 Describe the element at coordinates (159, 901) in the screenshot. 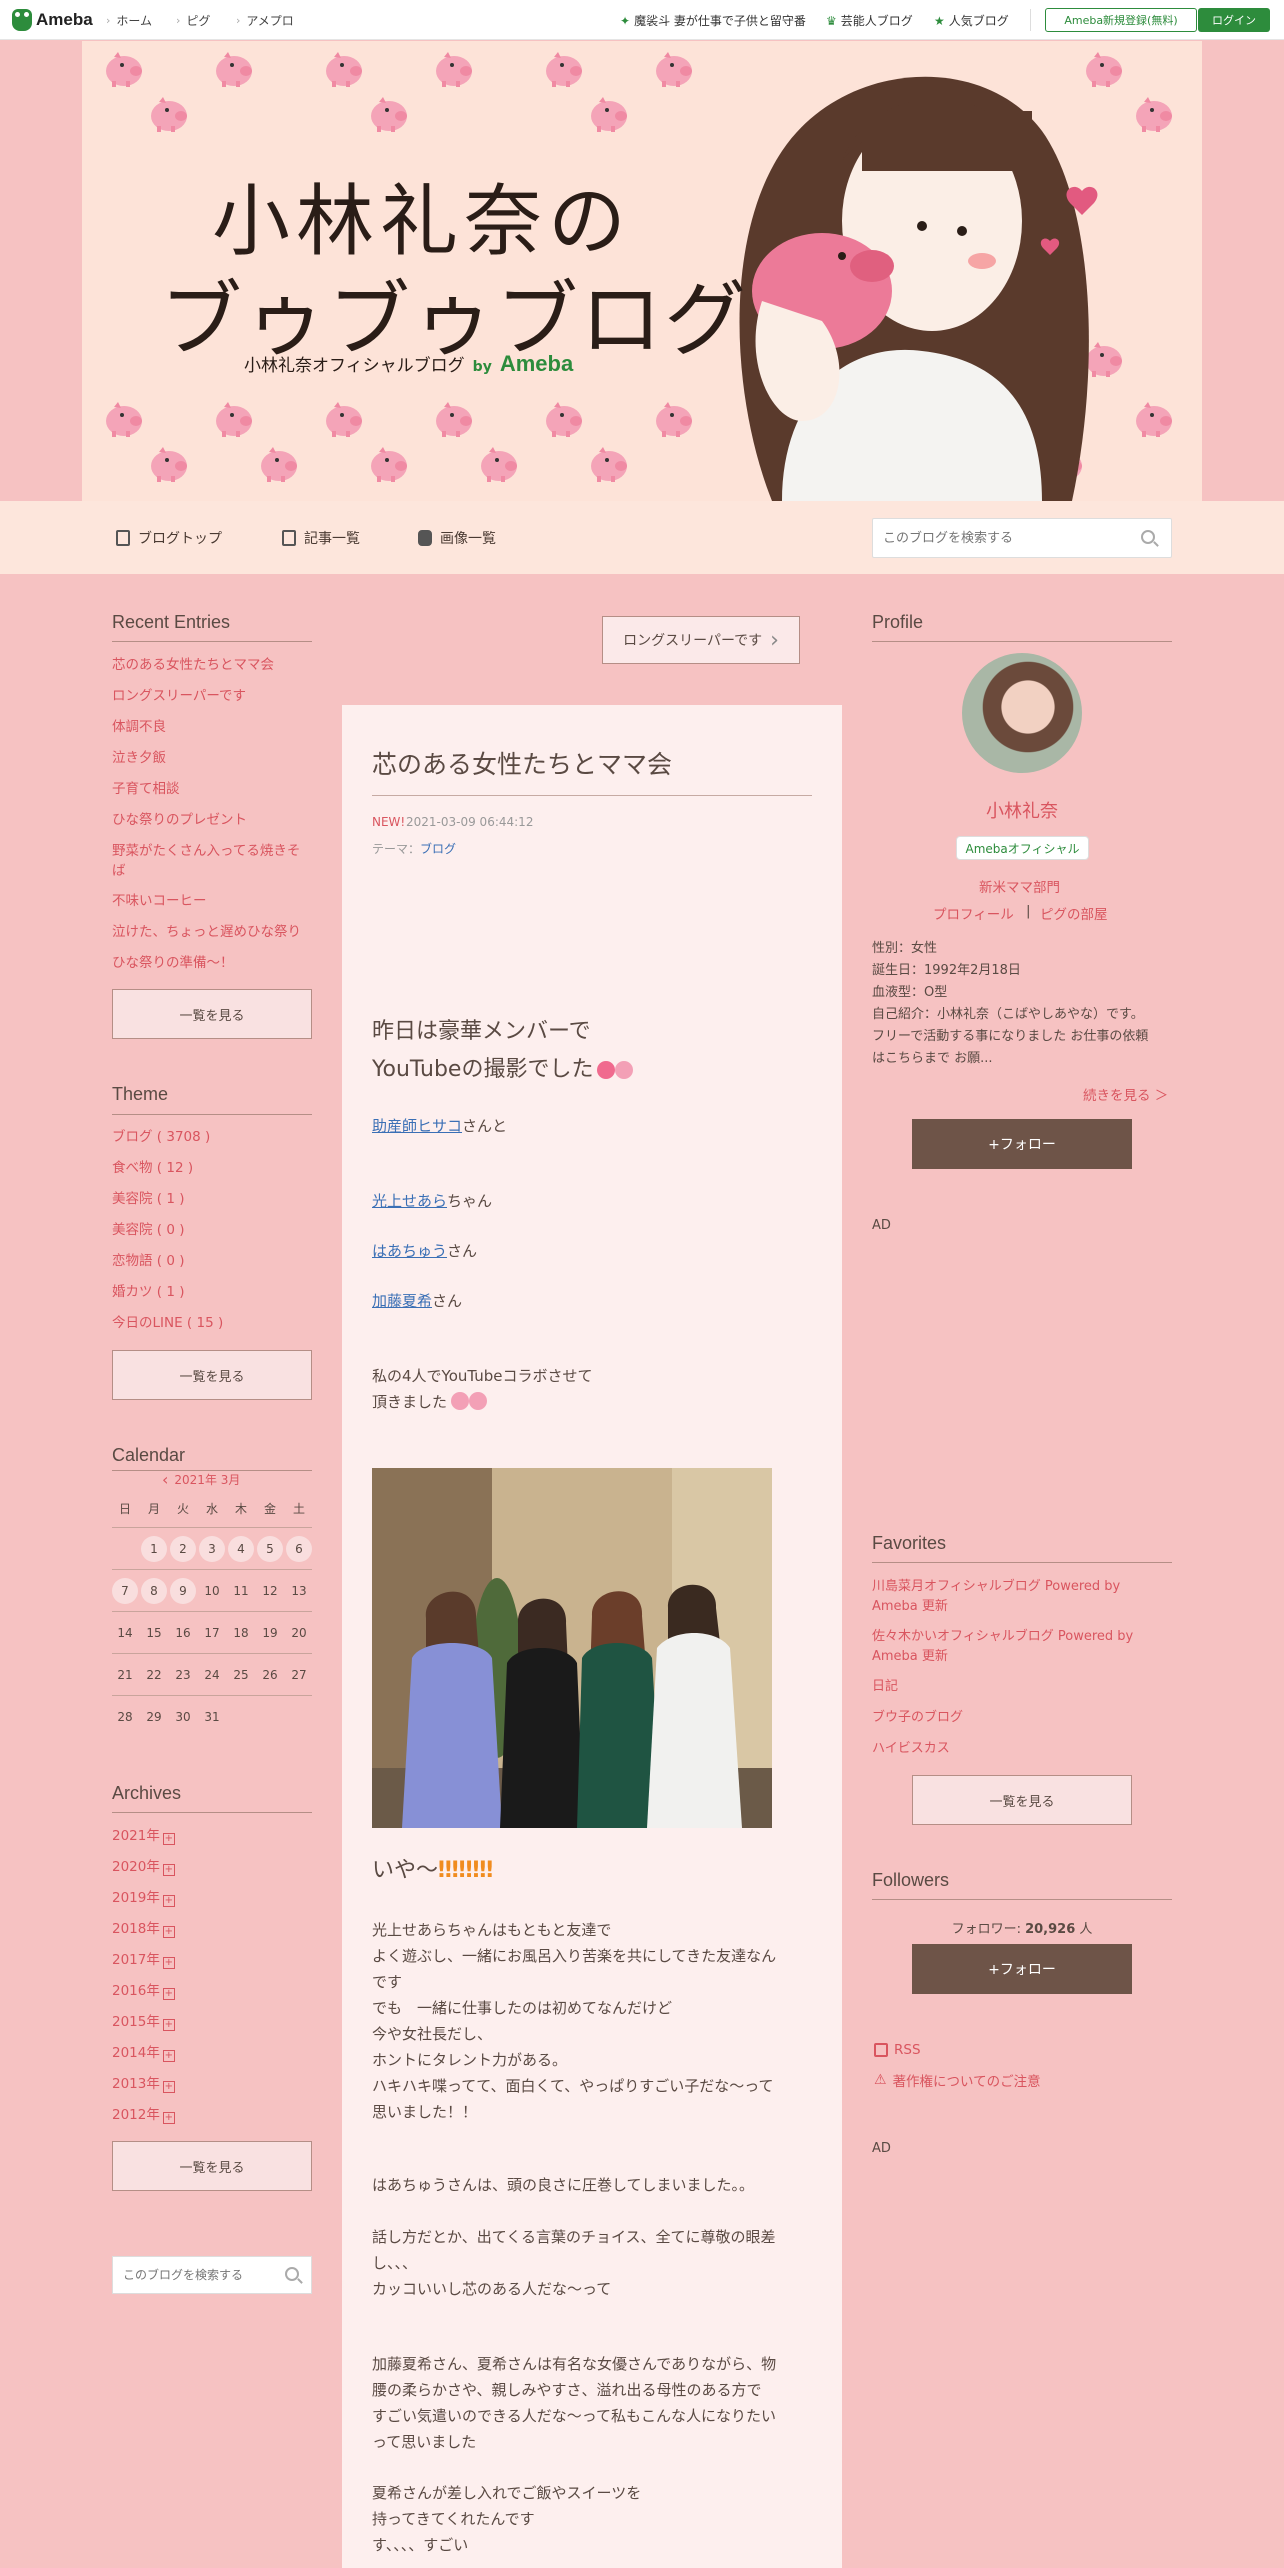

I see `recent-entry: 不味いコーヒー` at that location.